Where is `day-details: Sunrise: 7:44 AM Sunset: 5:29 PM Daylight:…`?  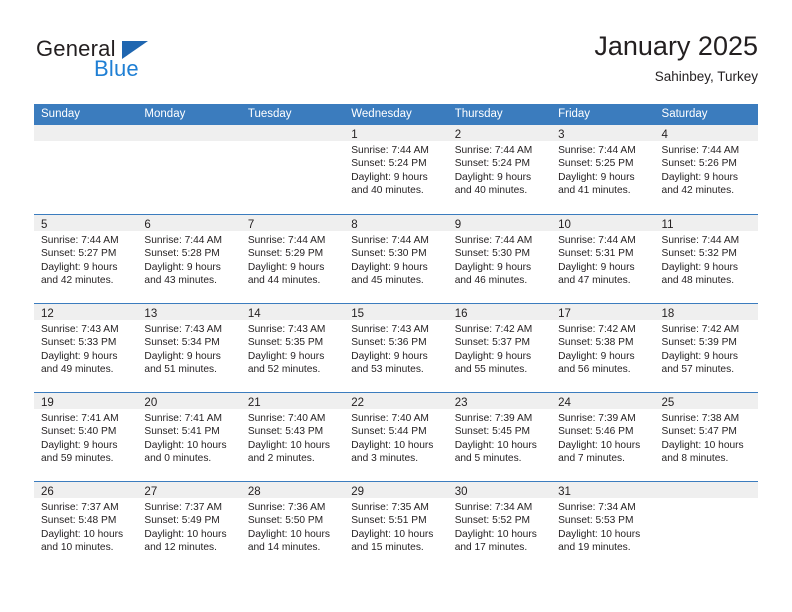 day-details: Sunrise: 7:44 AM Sunset: 5:29 PM Daylight:… is located at coordinates (292, 259).